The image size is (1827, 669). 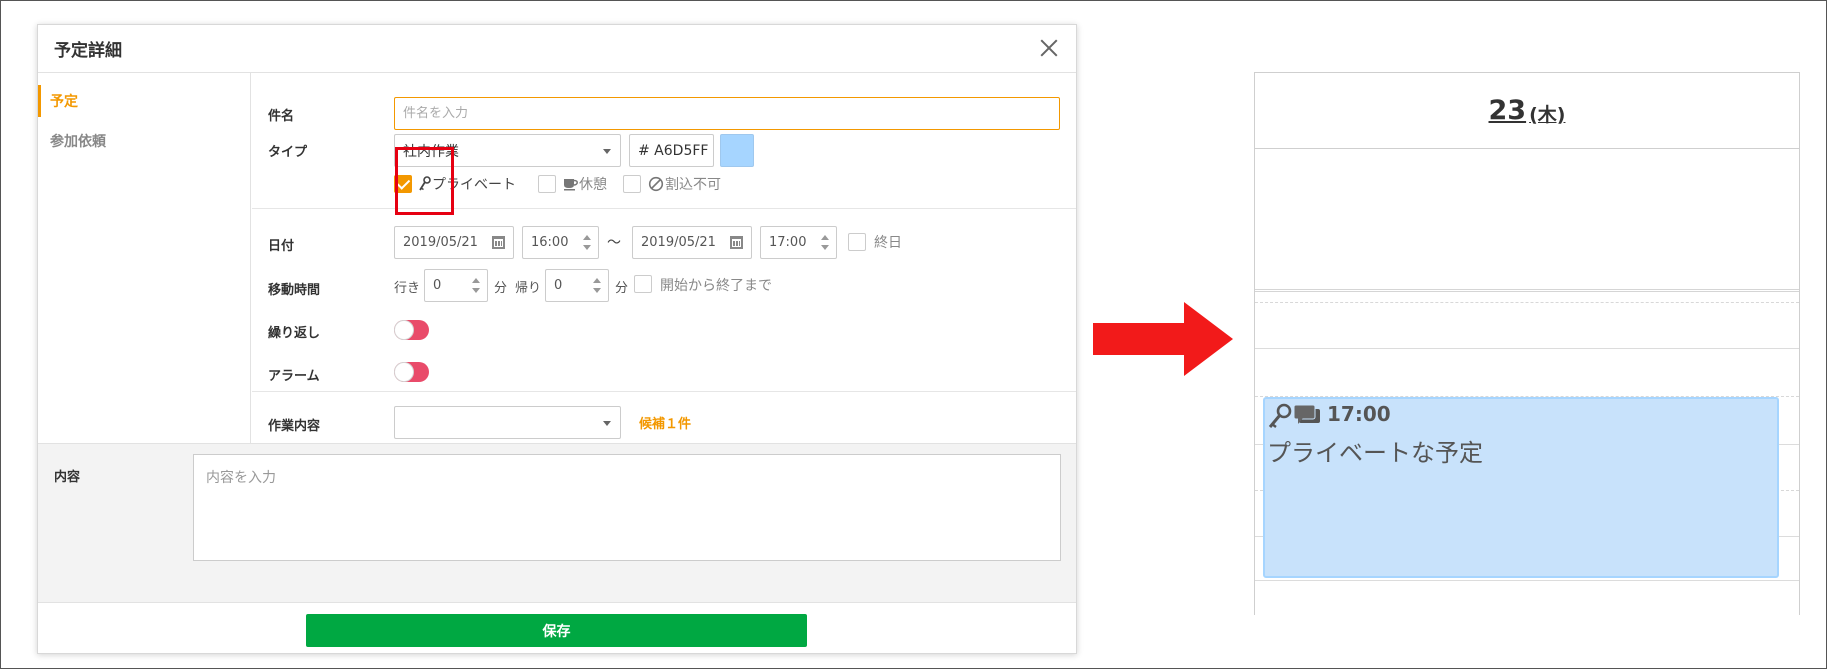 I want to click on tab-participation-request: 参加依頼, so click(x=144, y=141).